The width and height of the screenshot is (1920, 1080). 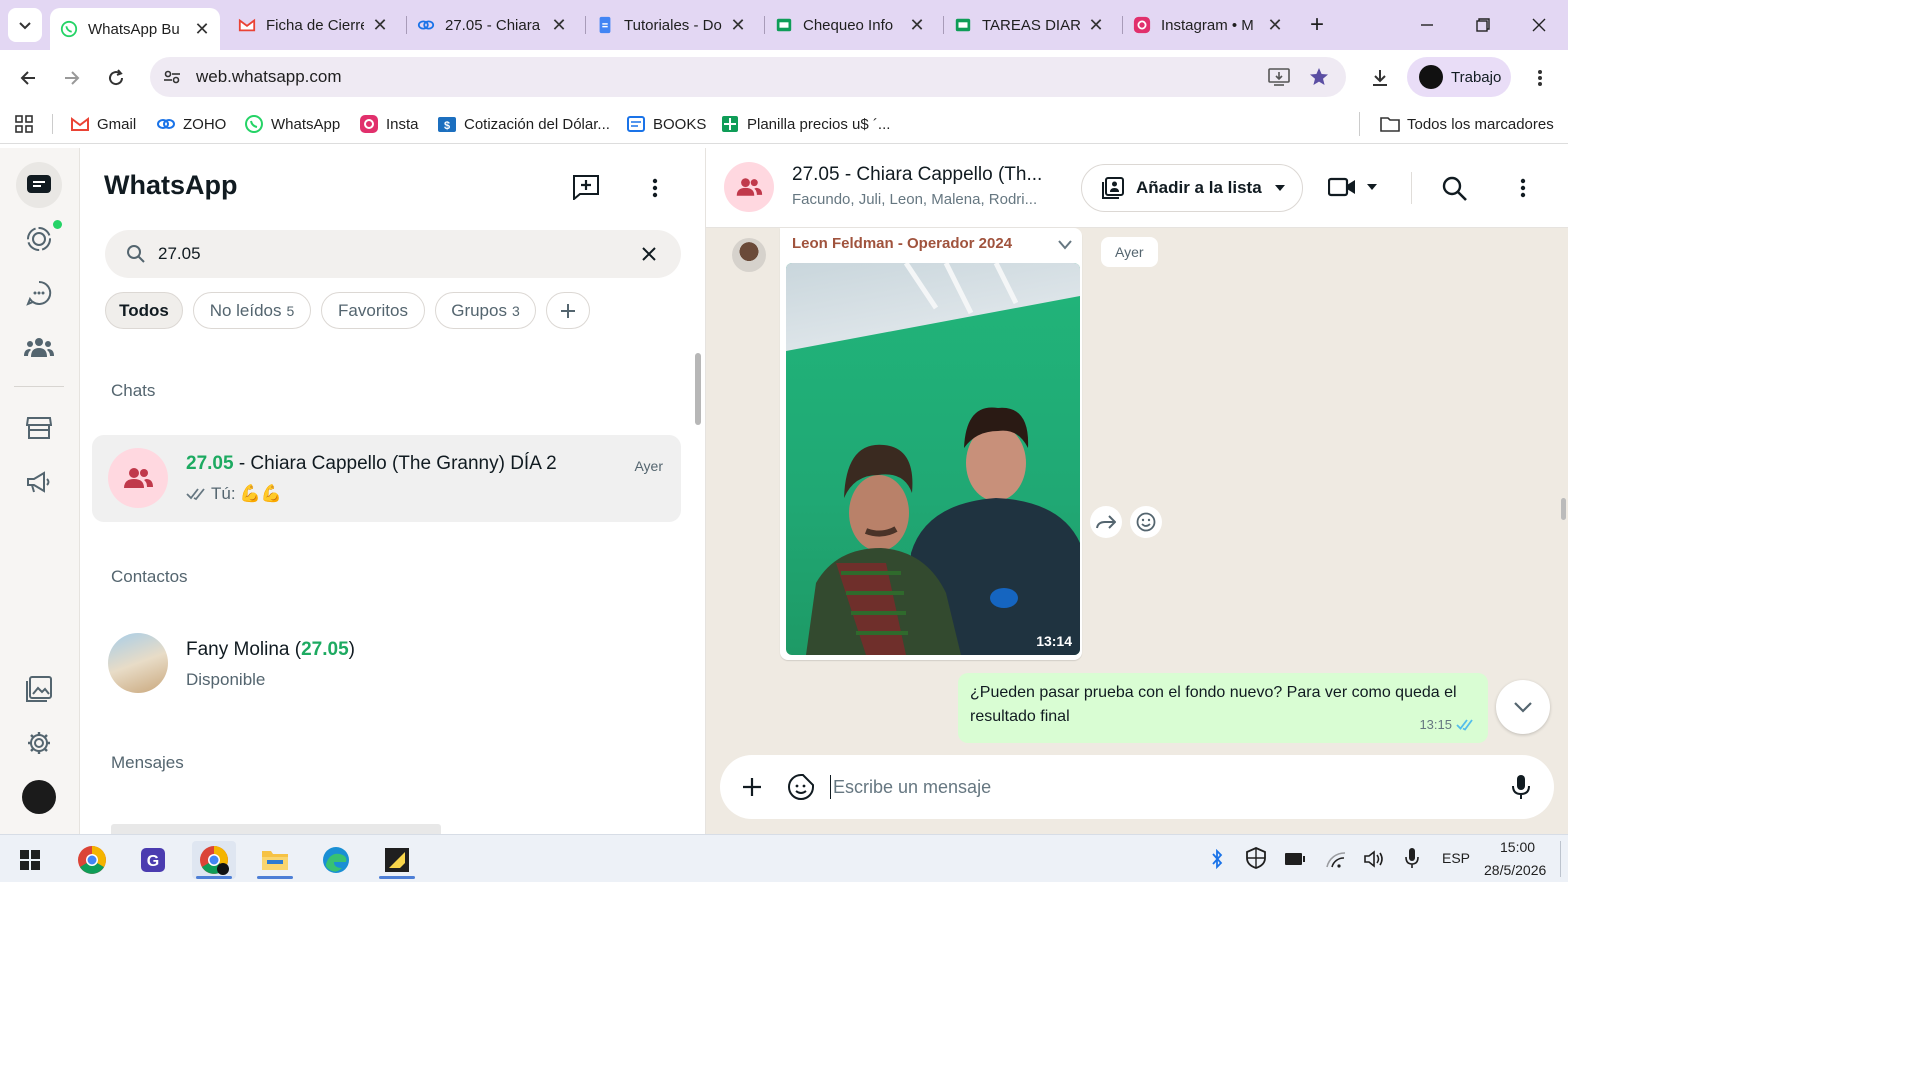 I want to click on contact-result-row: Fany Molina (27.05) Disponible, so click(x=386, y=663).